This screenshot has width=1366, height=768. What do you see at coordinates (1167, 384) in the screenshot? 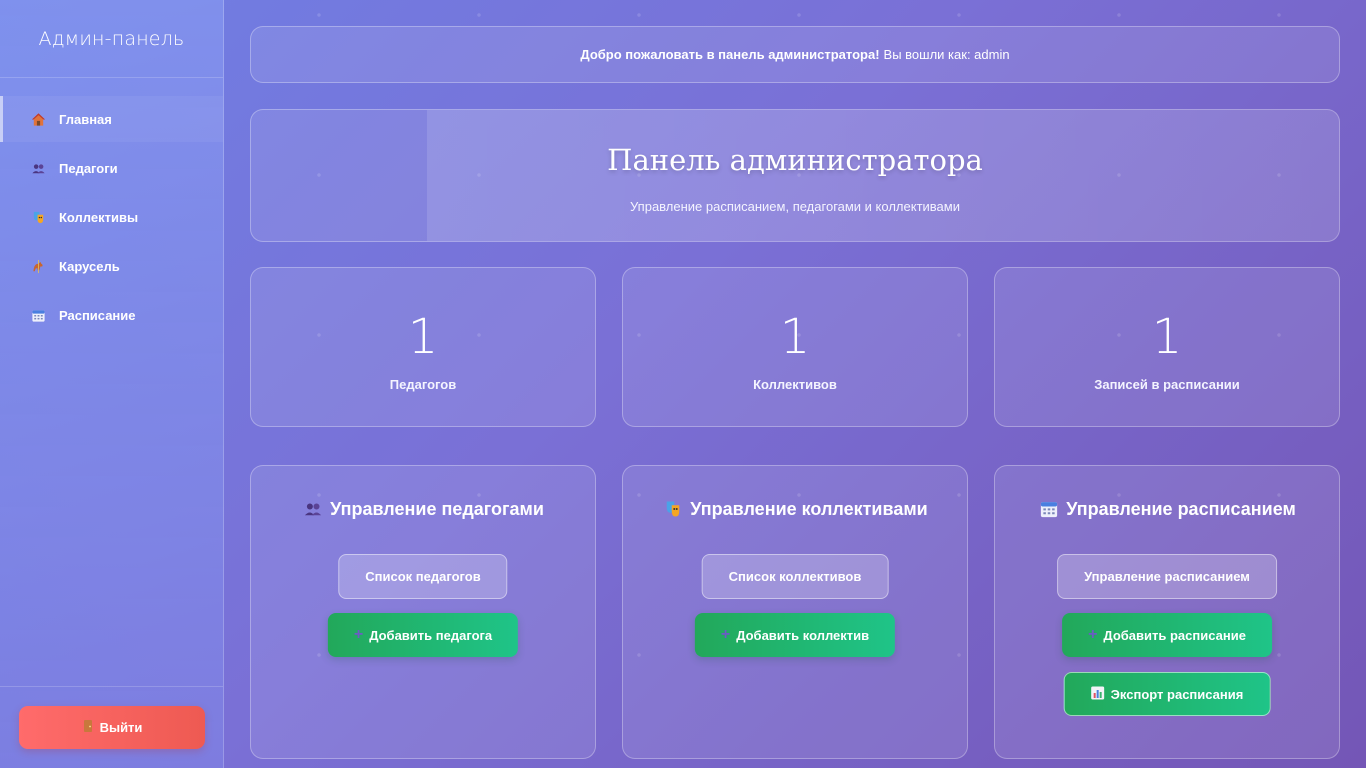
I see `stat-label: Записей в расписании` at bounding box center [1167, 384].